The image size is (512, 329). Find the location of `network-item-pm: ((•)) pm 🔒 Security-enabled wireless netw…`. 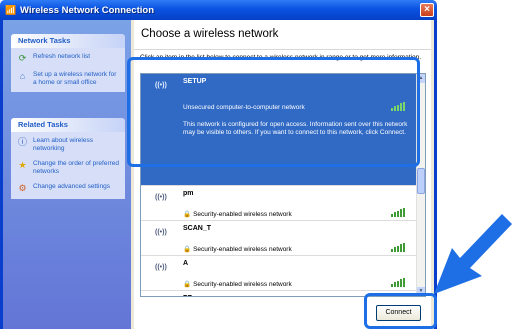

network-item-pm: ((•)) pm 🔒 Security-enabled wireless netw… is located at coordinates (279, 203).